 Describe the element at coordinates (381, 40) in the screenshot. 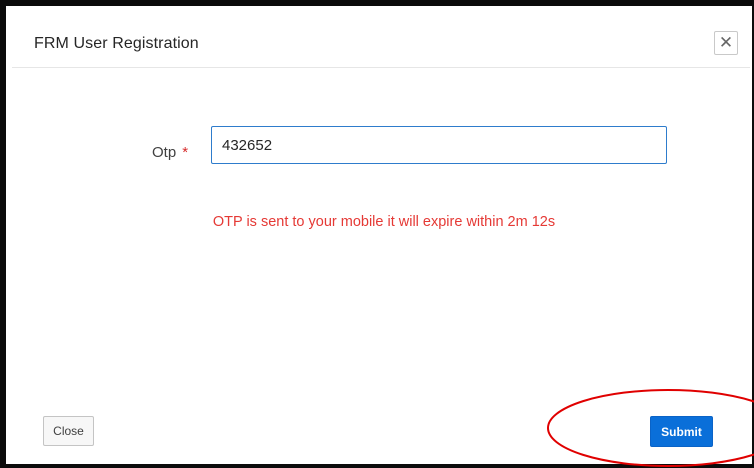

I see `dialog-header: FRM User Registration ✕` at that location.